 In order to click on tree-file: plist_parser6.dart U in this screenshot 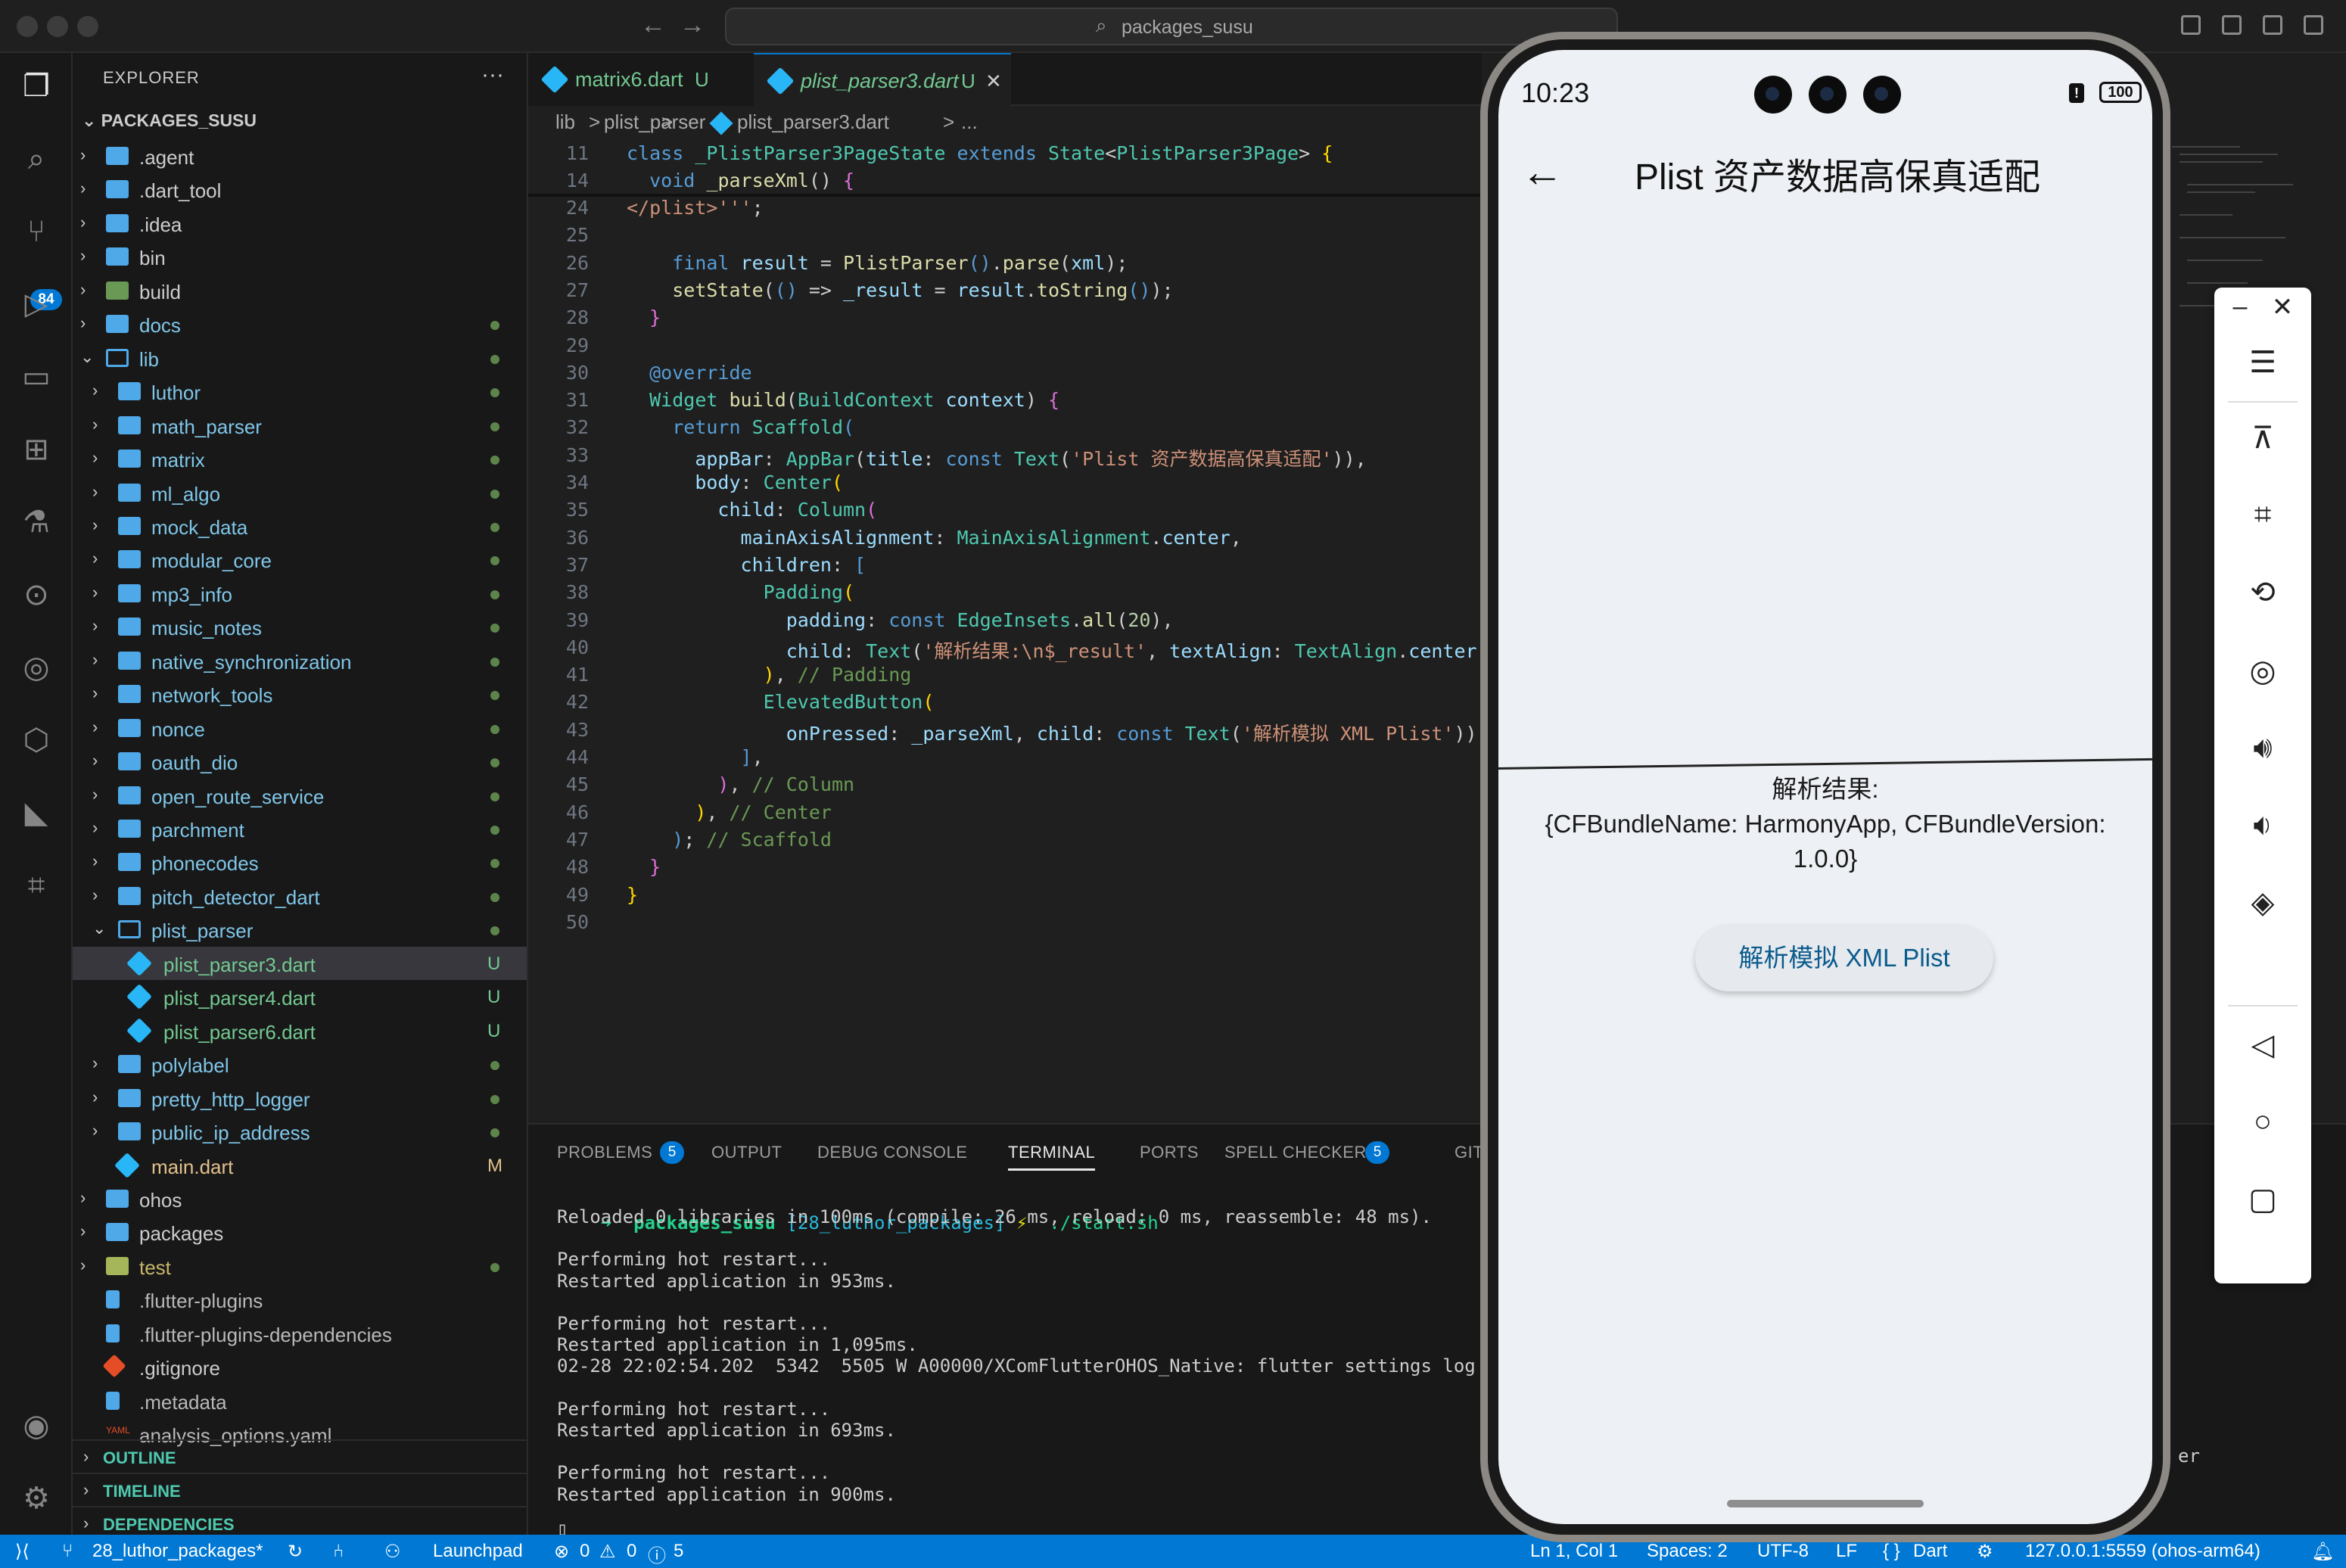, I will do `click(300, 1030)`.